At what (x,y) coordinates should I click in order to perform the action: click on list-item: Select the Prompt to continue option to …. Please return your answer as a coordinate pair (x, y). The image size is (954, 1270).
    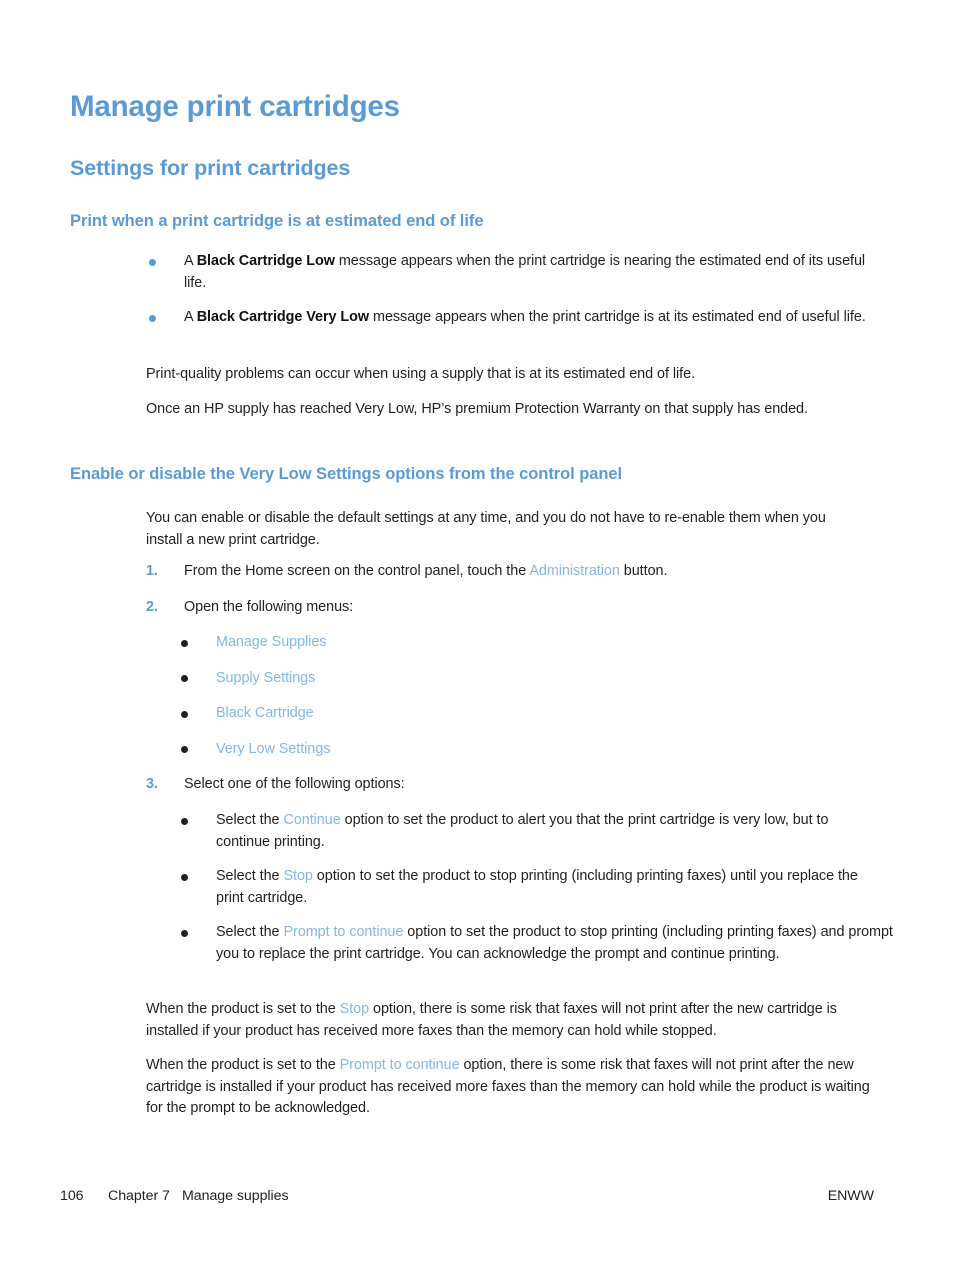
    Looking at the image, I should click on (537, 943).